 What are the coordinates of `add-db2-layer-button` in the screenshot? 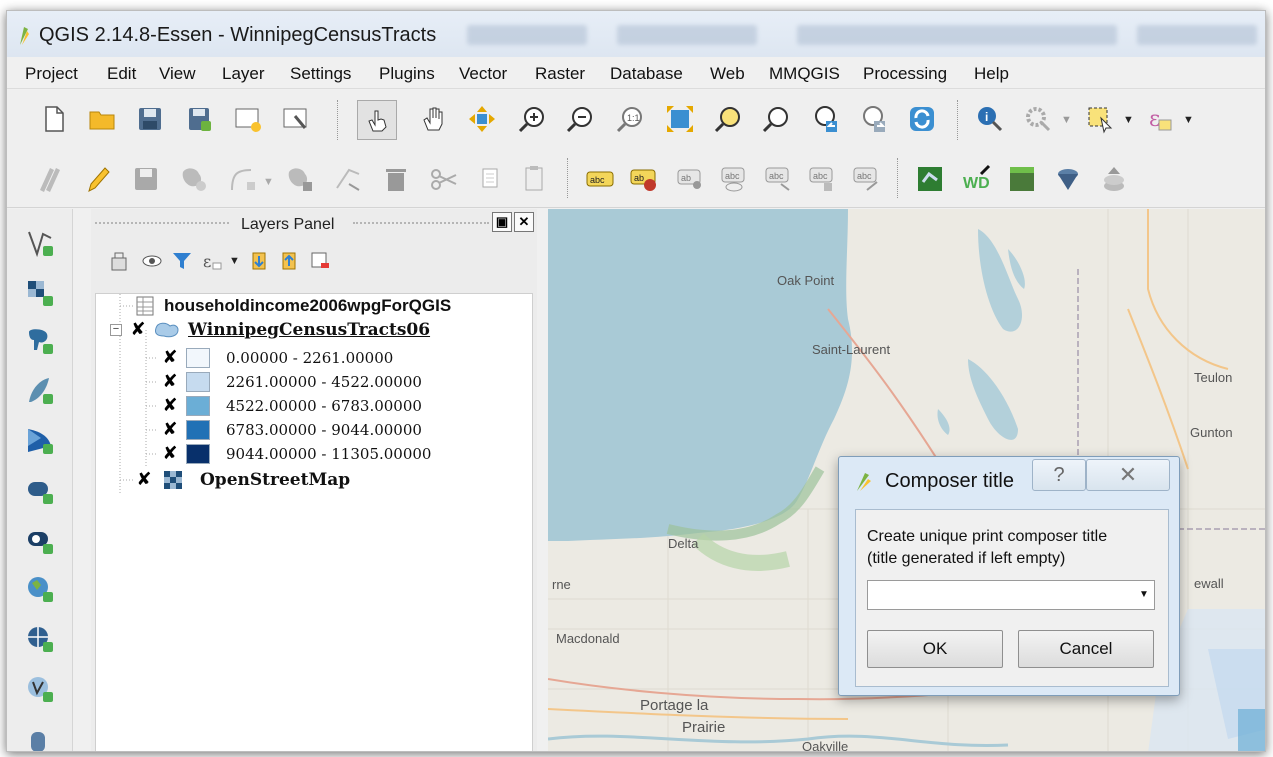 It's located at (40, 541).